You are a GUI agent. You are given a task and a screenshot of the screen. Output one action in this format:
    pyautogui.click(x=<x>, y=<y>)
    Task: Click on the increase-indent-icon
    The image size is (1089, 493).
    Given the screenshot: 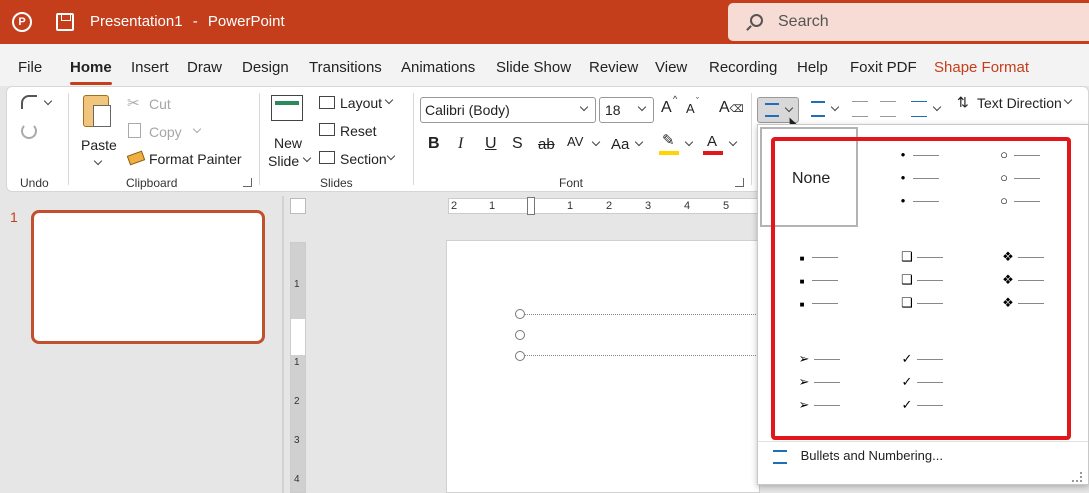 What is the action you would take?
    pyautogui.click(x=888, y=109)
    